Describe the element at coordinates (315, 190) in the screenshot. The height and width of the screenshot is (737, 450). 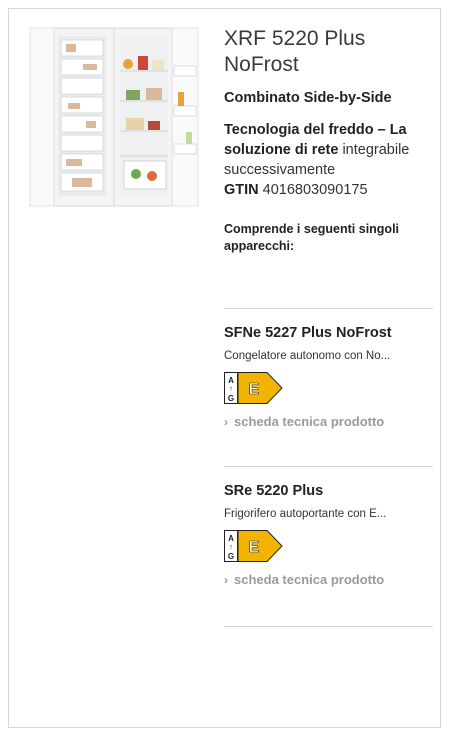
I see `gtin-value: 4016803090175` at that location.